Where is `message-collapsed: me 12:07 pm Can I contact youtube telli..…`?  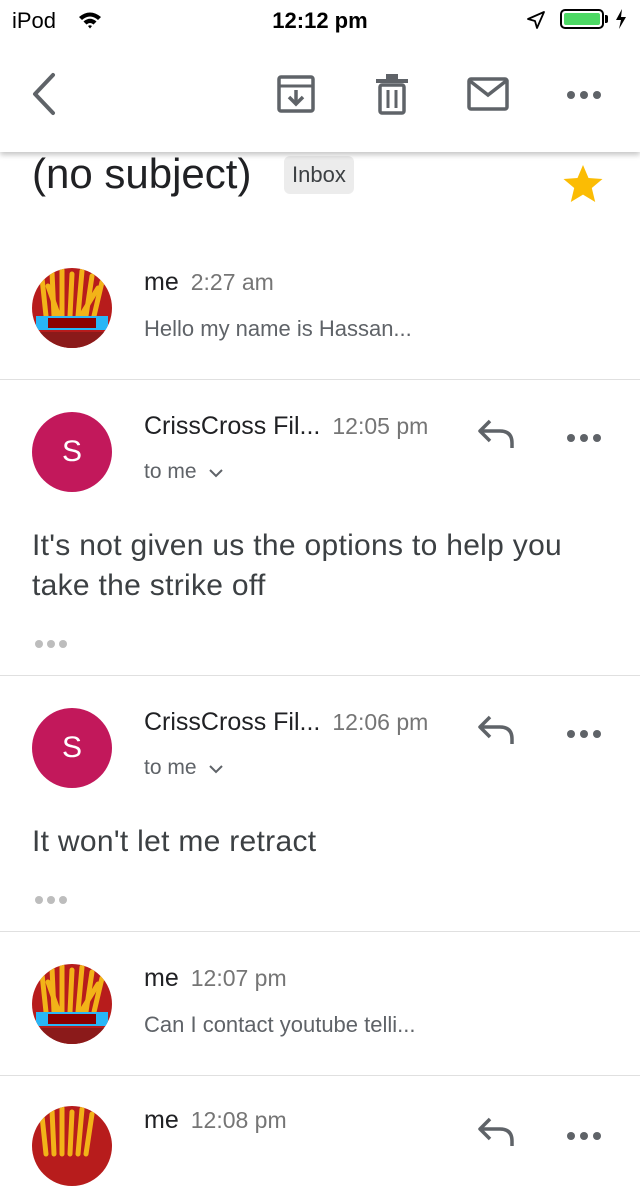 message-collapsed: me 12:07 pm Can I contact youtube telli..… is located at coordinates (320, 1004).